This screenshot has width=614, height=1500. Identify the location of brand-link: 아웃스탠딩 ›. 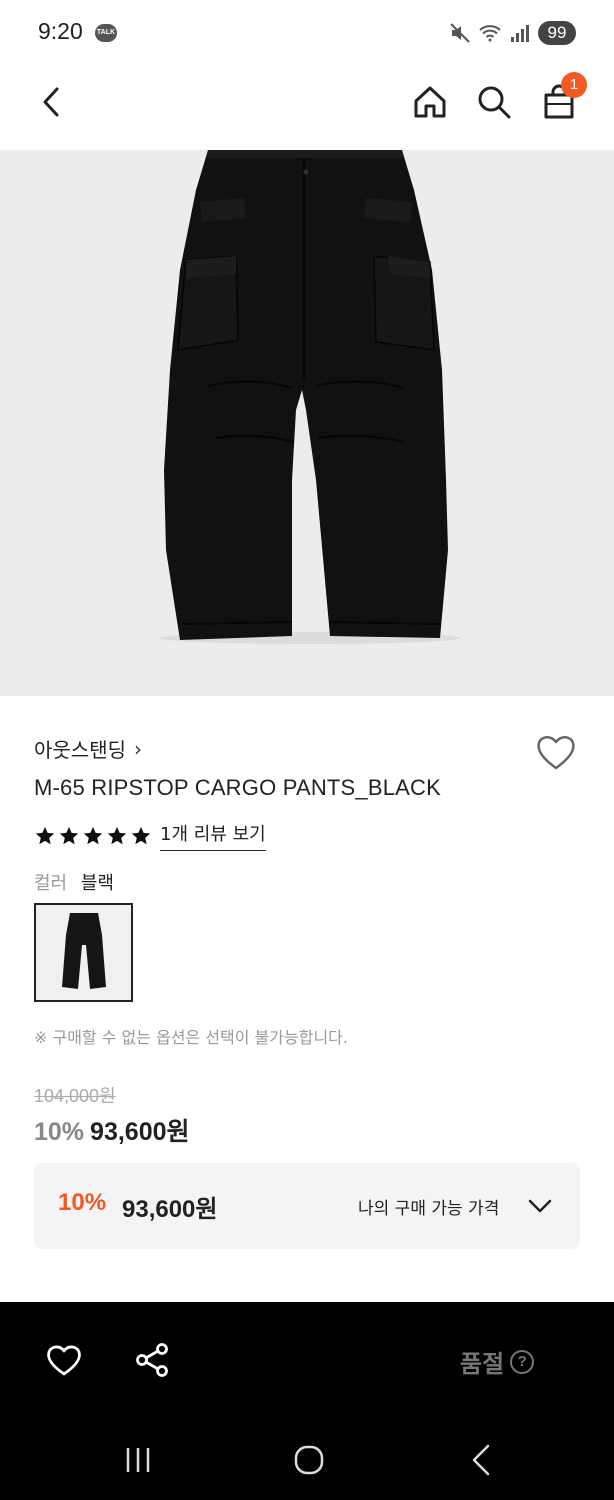
(88, 748).